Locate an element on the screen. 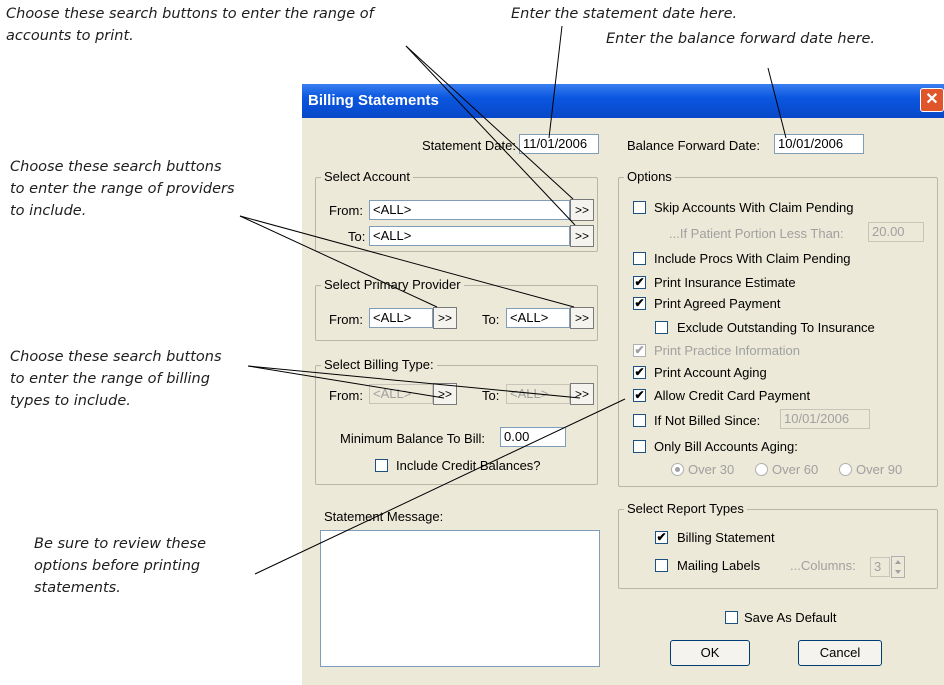 The width and height of the screenshot is (944, 685). spinner-up-icon is located at coordinates (898, 562).